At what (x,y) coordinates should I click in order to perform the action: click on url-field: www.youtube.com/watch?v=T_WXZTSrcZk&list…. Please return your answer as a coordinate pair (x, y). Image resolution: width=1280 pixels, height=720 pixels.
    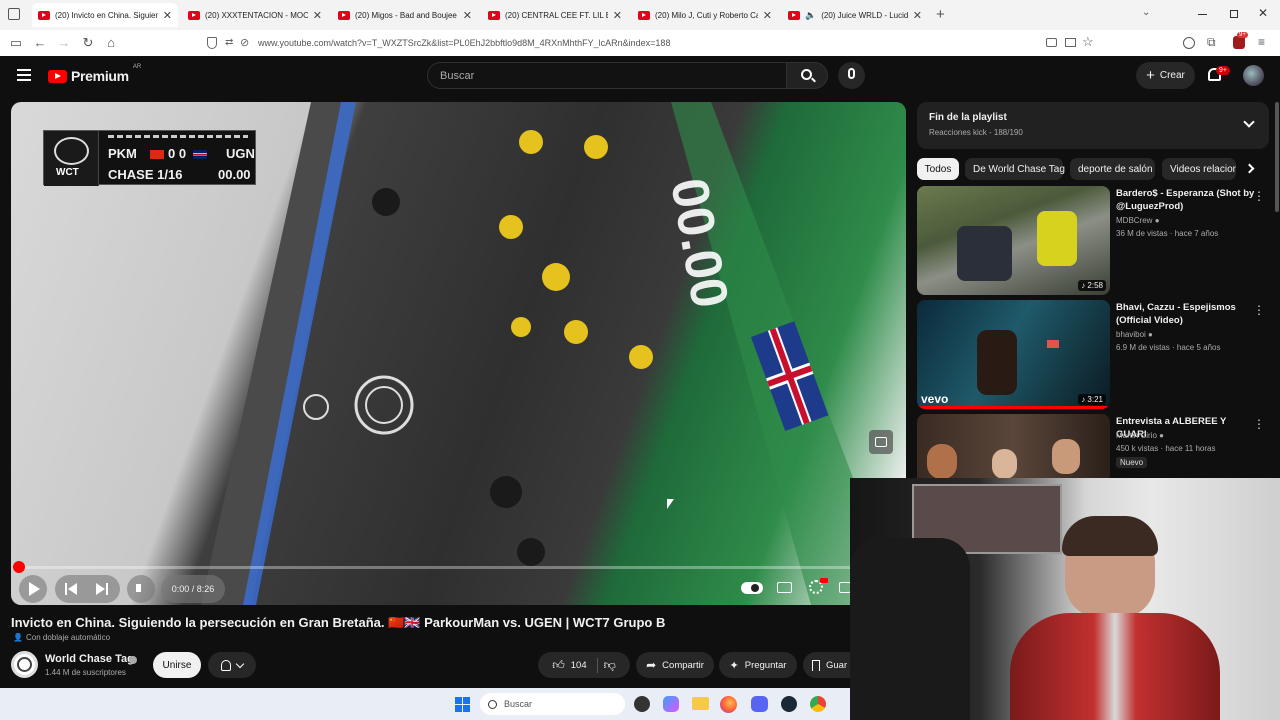
    Looking at the image, I should click on (464, 43).